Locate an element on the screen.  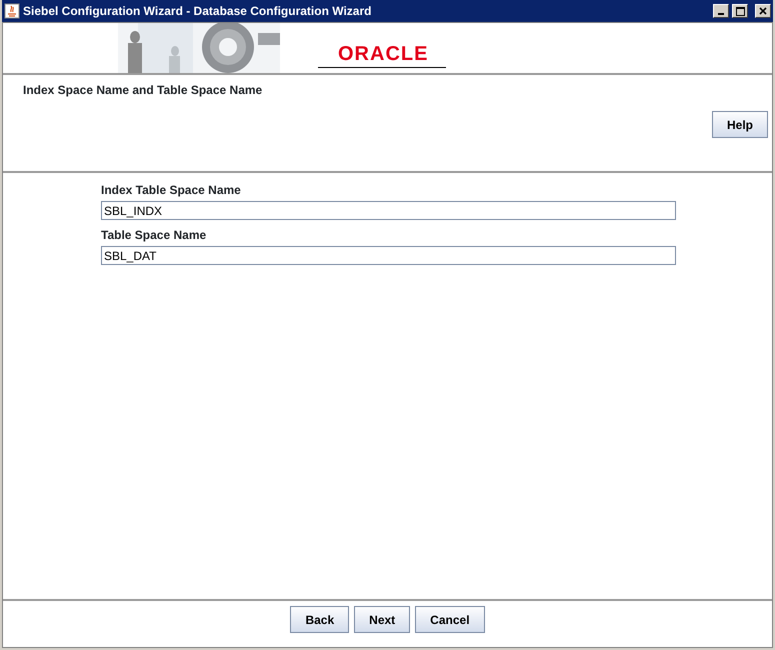
wizard-button: Back is located at coordinates (320, 619).